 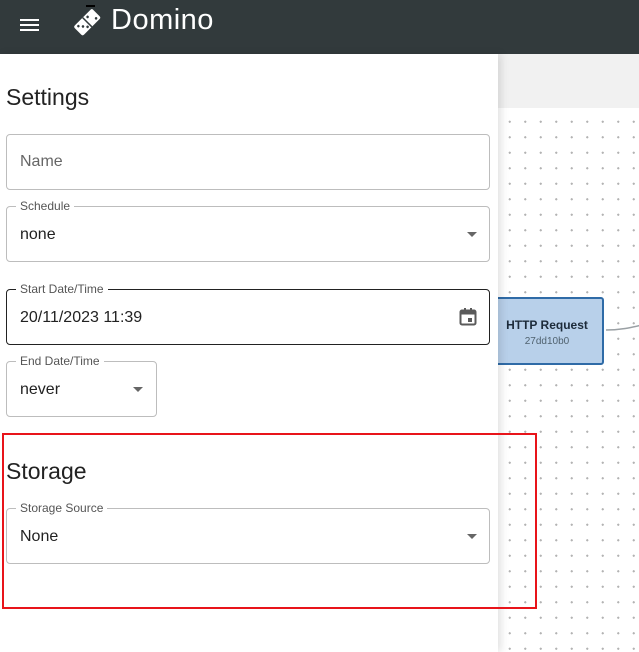 I want to click on storage-source-select: Storage Source None, so click(x=248, y=532).